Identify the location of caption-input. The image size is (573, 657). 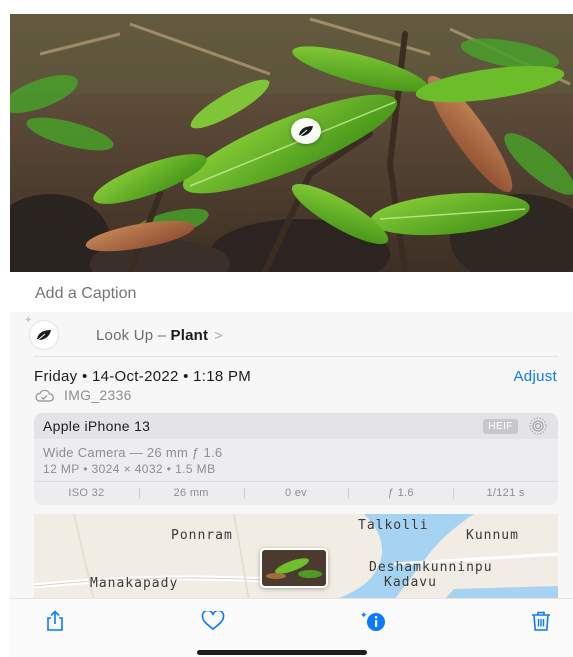
(275, 294).